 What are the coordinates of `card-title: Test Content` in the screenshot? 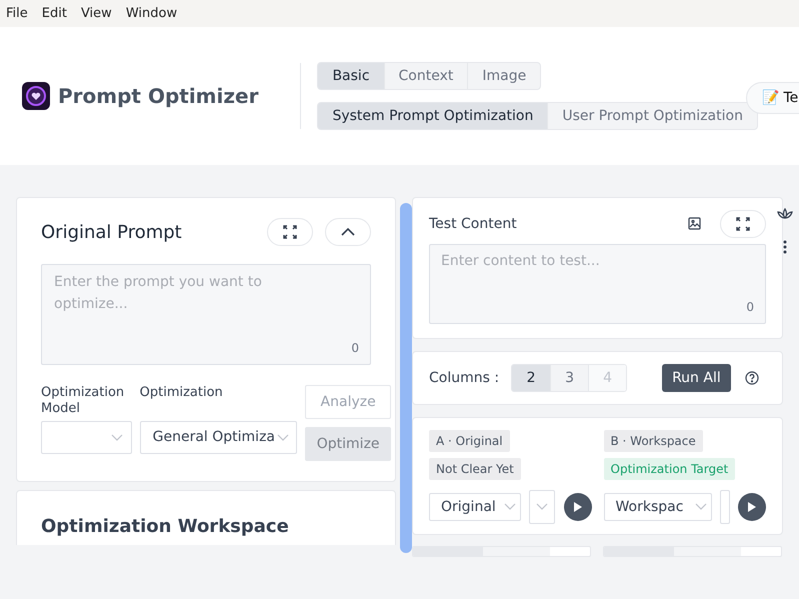 It's located at (473, 224).